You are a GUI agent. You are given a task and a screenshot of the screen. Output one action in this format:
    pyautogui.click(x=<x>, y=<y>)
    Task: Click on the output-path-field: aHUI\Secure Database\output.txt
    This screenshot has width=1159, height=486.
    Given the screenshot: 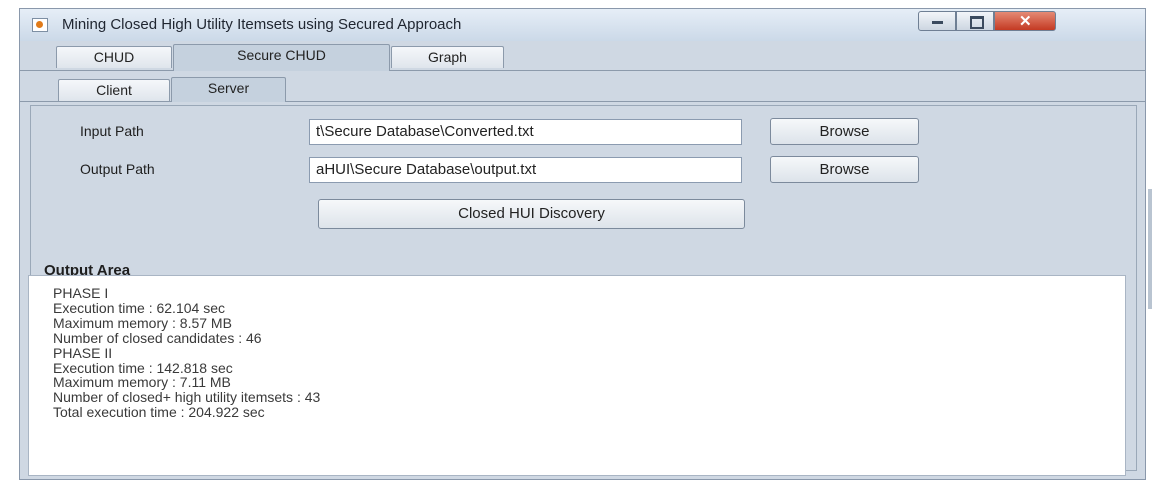 What is the action you would take?
    pyautogui.click(x=525, y=170)
    